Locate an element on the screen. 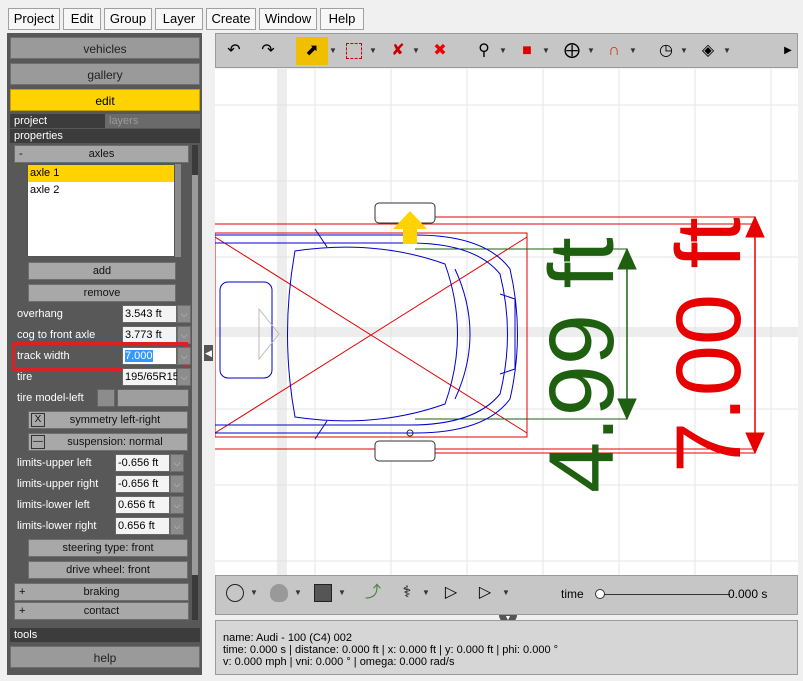 Image resolution: width=803 pixels, height=681 pixels. fill-color-icon is located at coordinates (323, 593).